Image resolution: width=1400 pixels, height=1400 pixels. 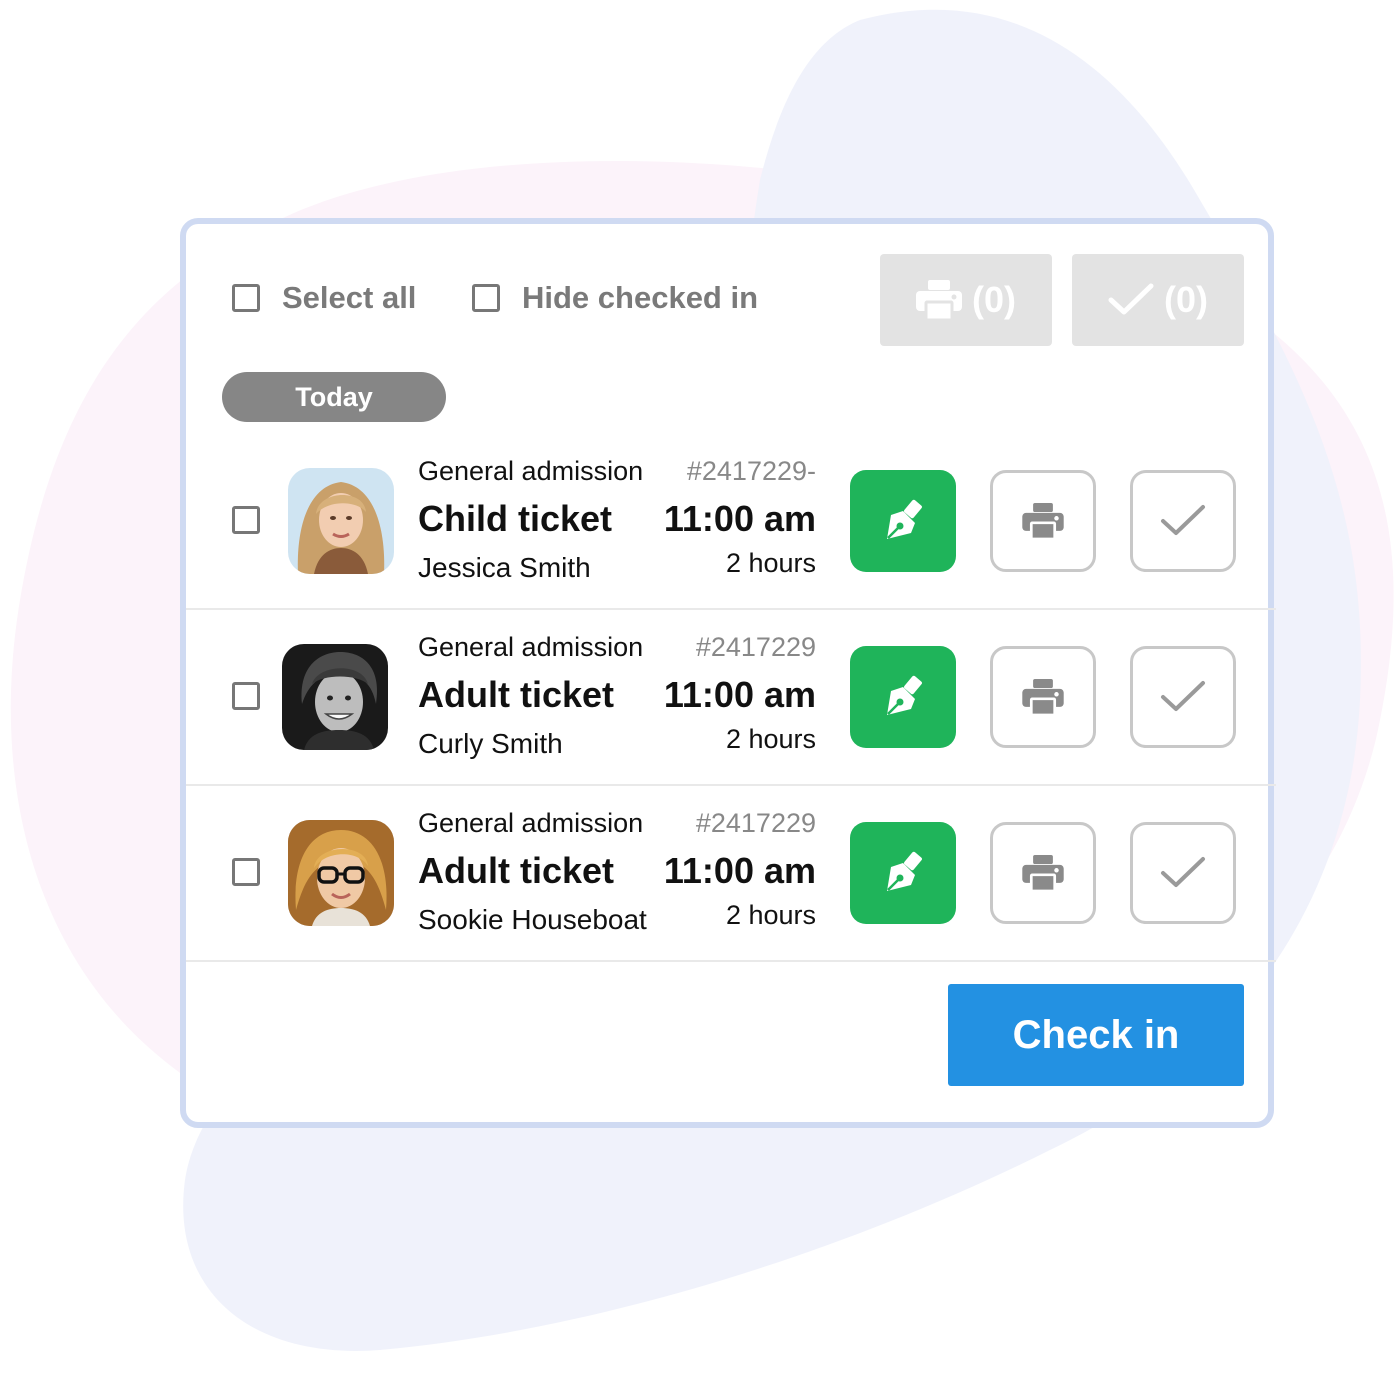 I want to click on ticket-holder-name: Sookie Houseboat, so click(x=532, y=919).